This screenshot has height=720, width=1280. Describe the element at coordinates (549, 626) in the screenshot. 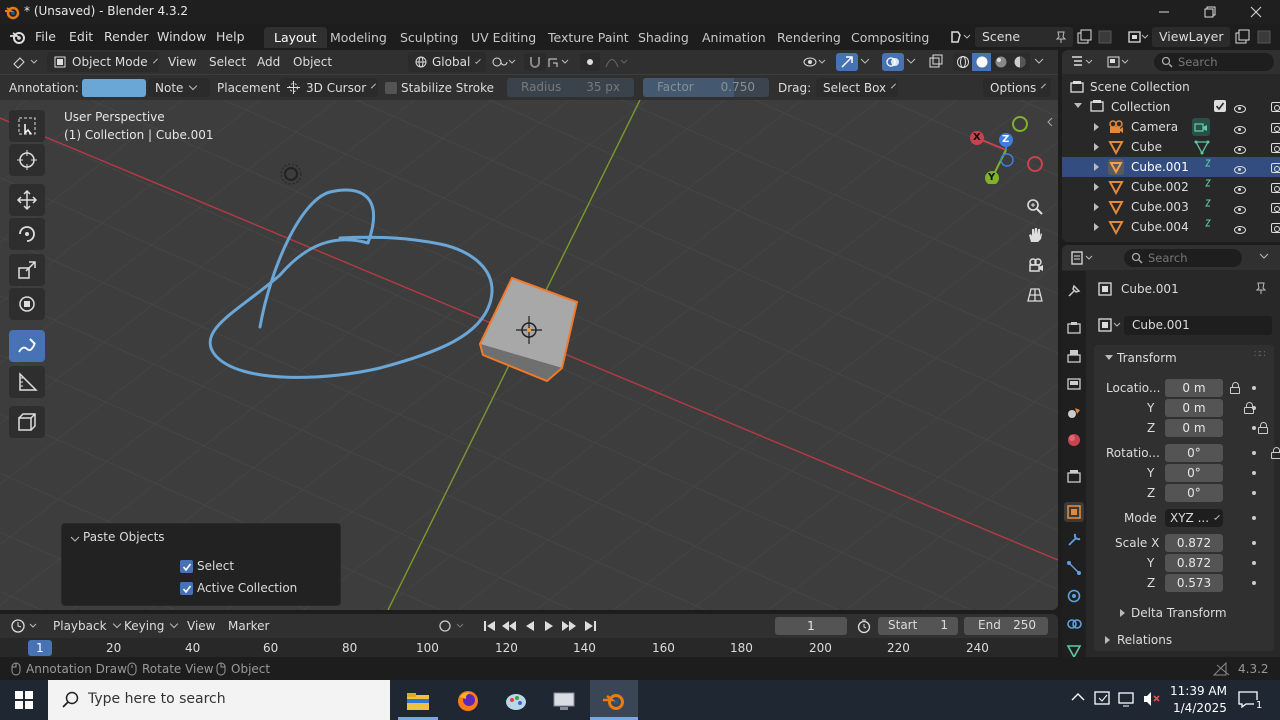

I see `play-icon` at that location.